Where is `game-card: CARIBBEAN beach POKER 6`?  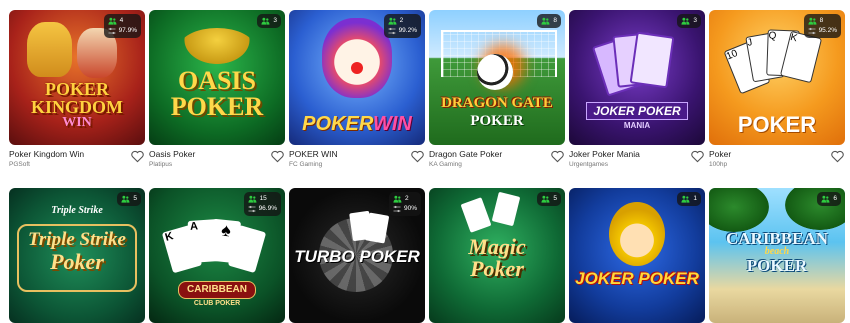 game-card: CARIBBEAN beach POKER 6 is located at coordinates (777, 255).